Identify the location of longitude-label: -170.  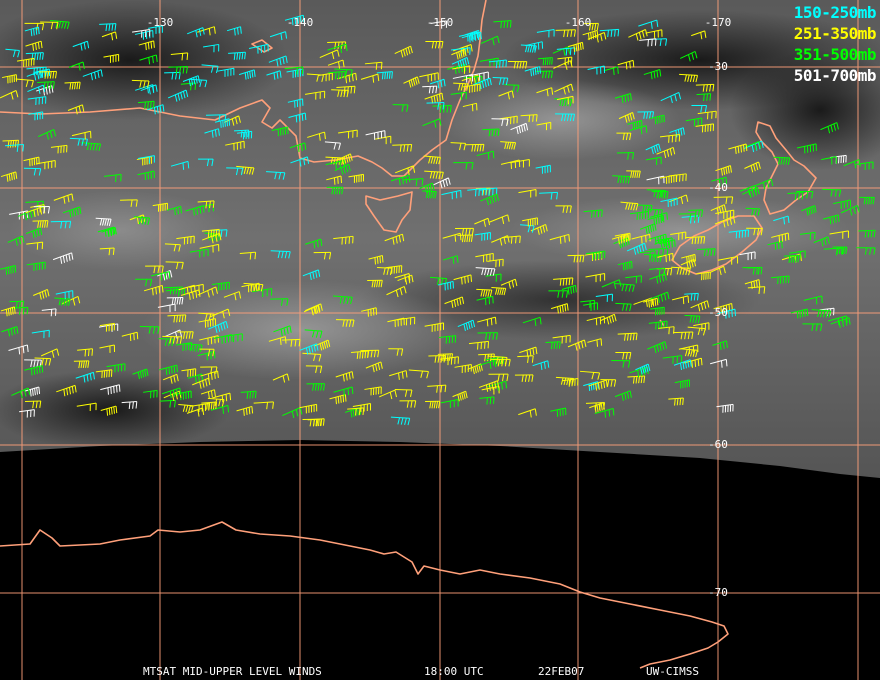
(718, 22).